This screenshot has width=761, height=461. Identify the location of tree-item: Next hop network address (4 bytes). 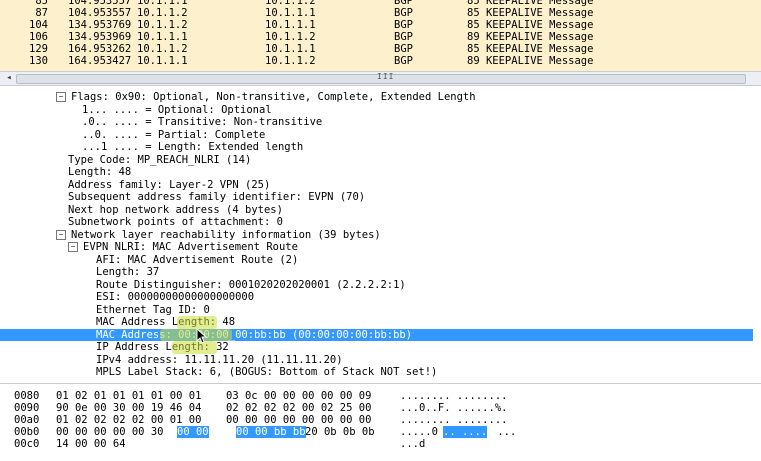
(376, 210).